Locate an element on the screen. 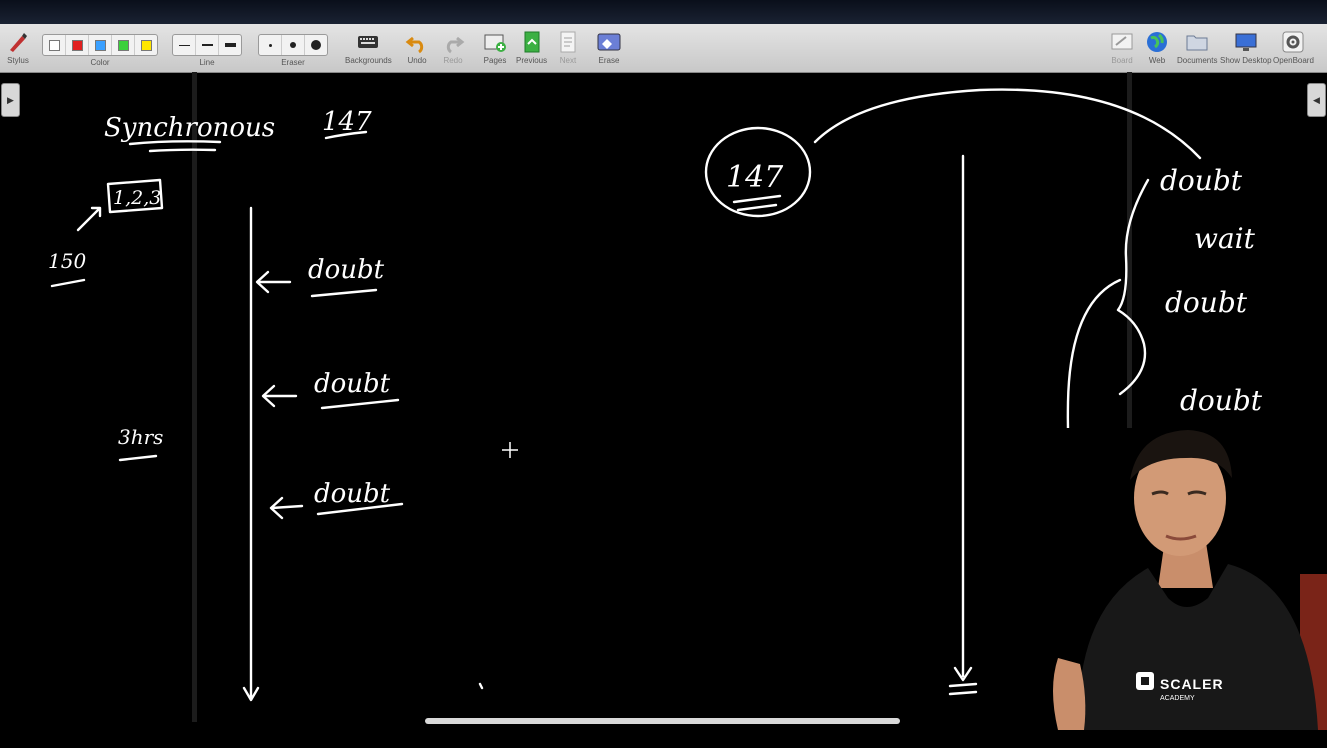 The width and height of the screenshot is (1327, 748). documents-label: Documents is located at coordinates (1197, 60).